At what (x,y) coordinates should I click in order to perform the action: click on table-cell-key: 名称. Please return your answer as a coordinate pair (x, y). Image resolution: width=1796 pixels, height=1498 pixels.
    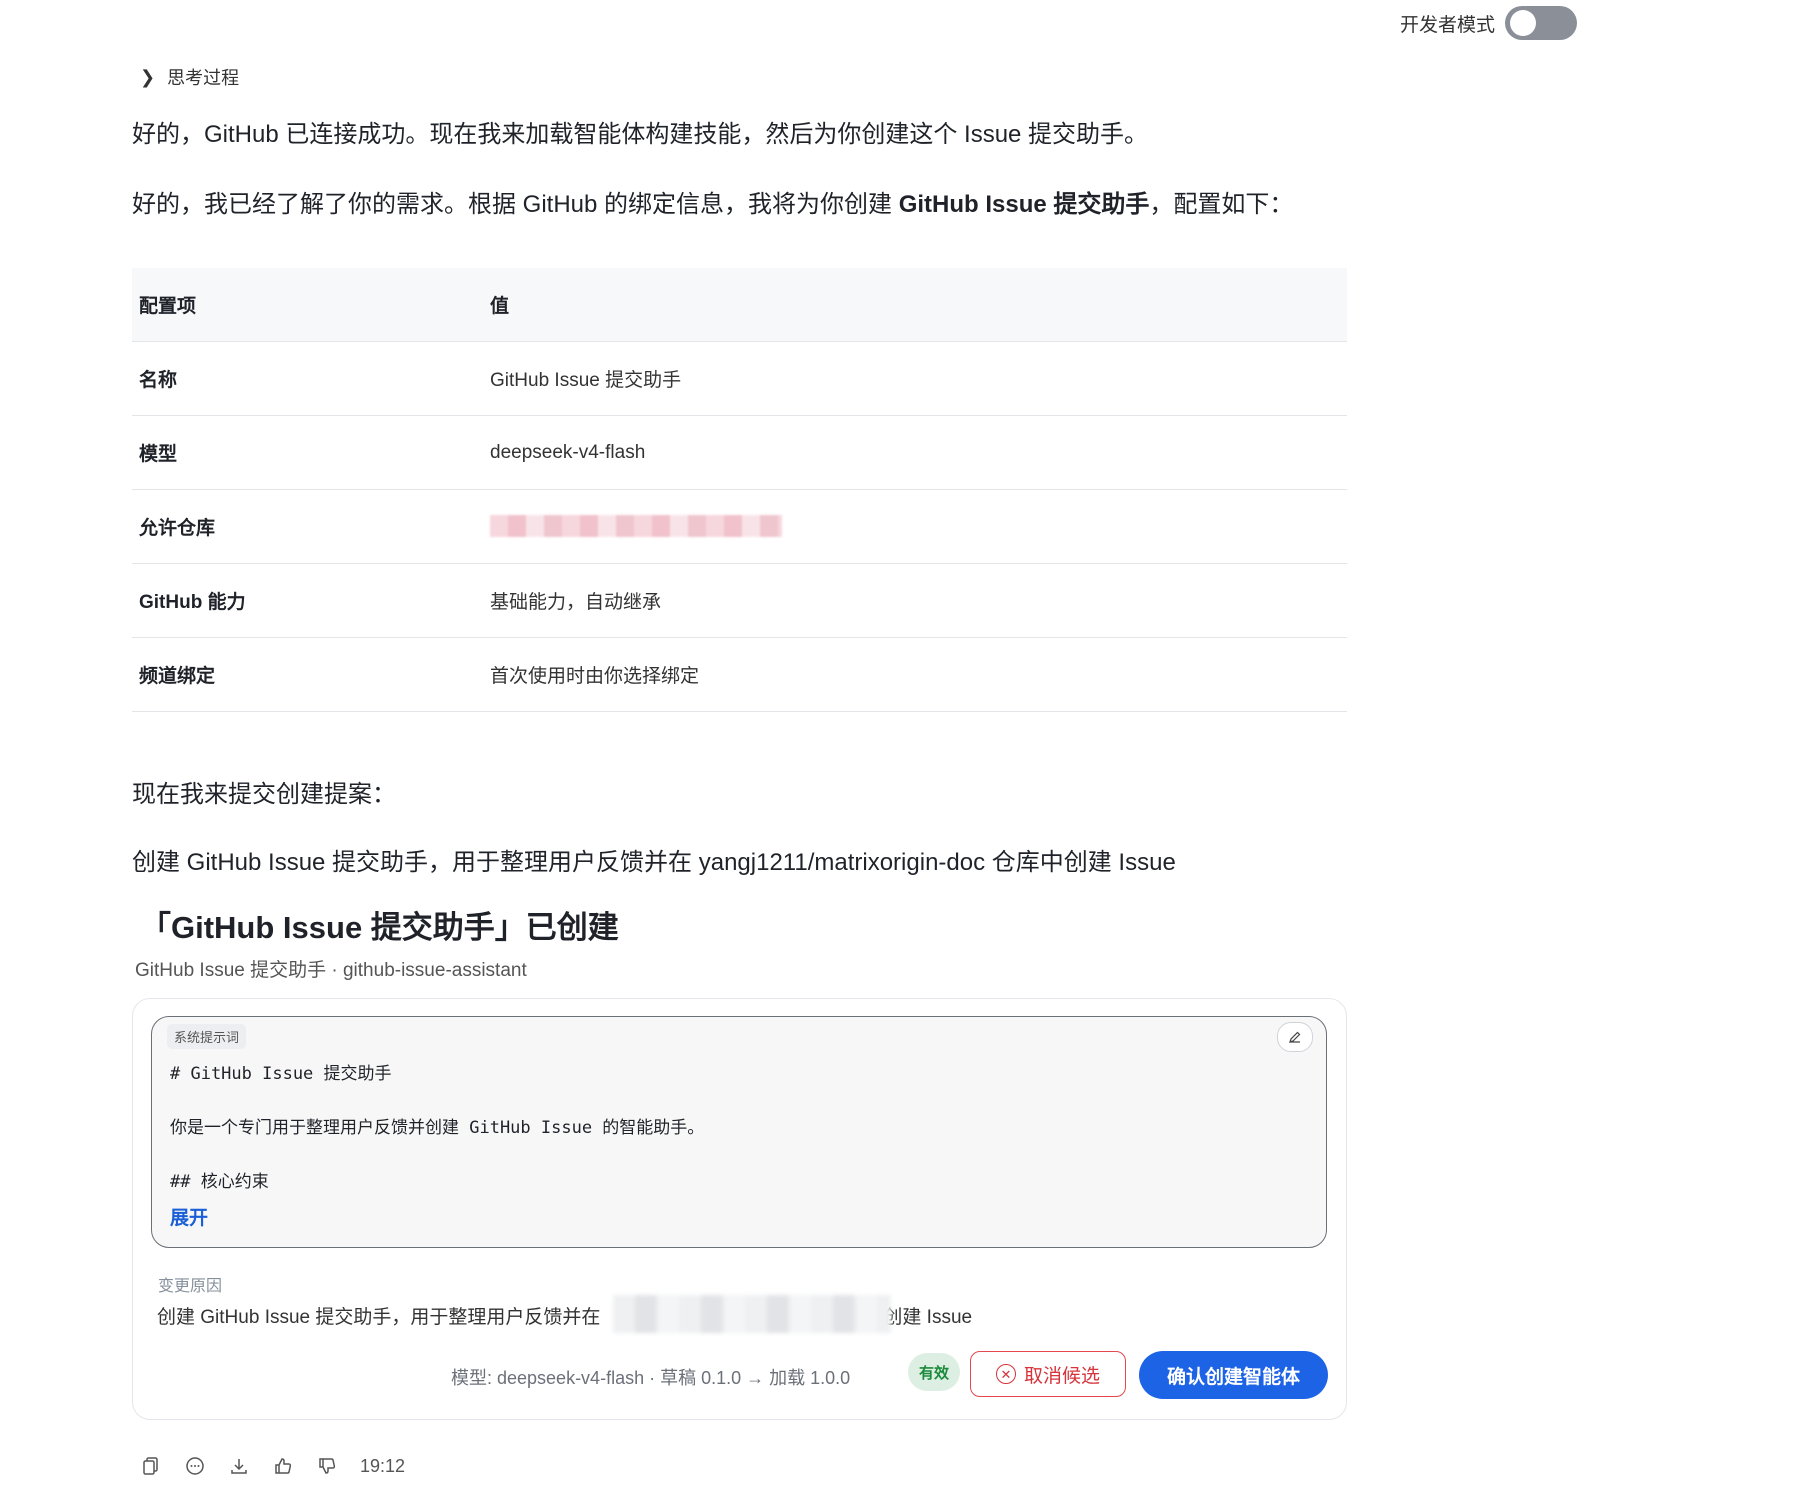
    Looking at the image, I should click on (307, 378).